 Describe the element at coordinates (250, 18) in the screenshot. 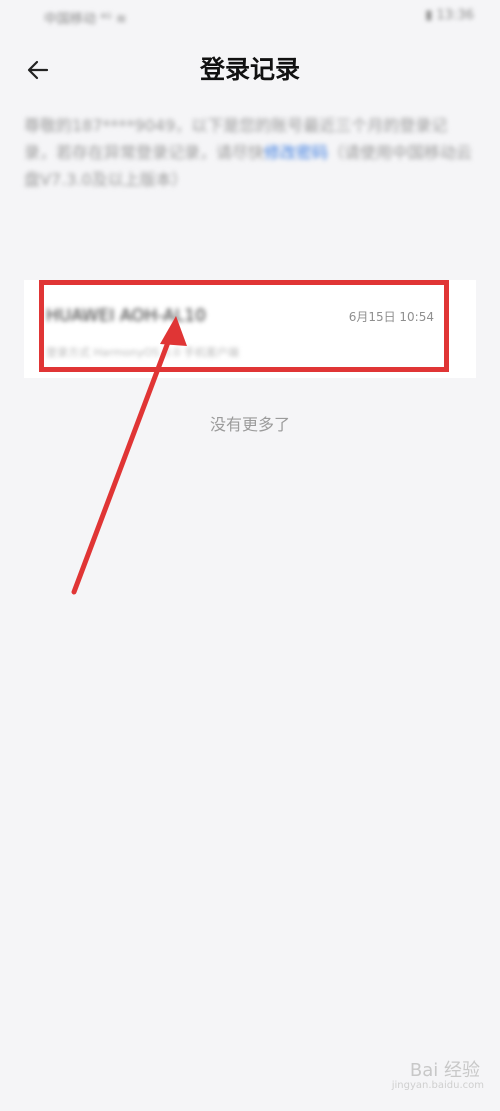

I see `status-bar: 中国移动 ⁴ᴳ ≋ ▮ 13:36` at that location.